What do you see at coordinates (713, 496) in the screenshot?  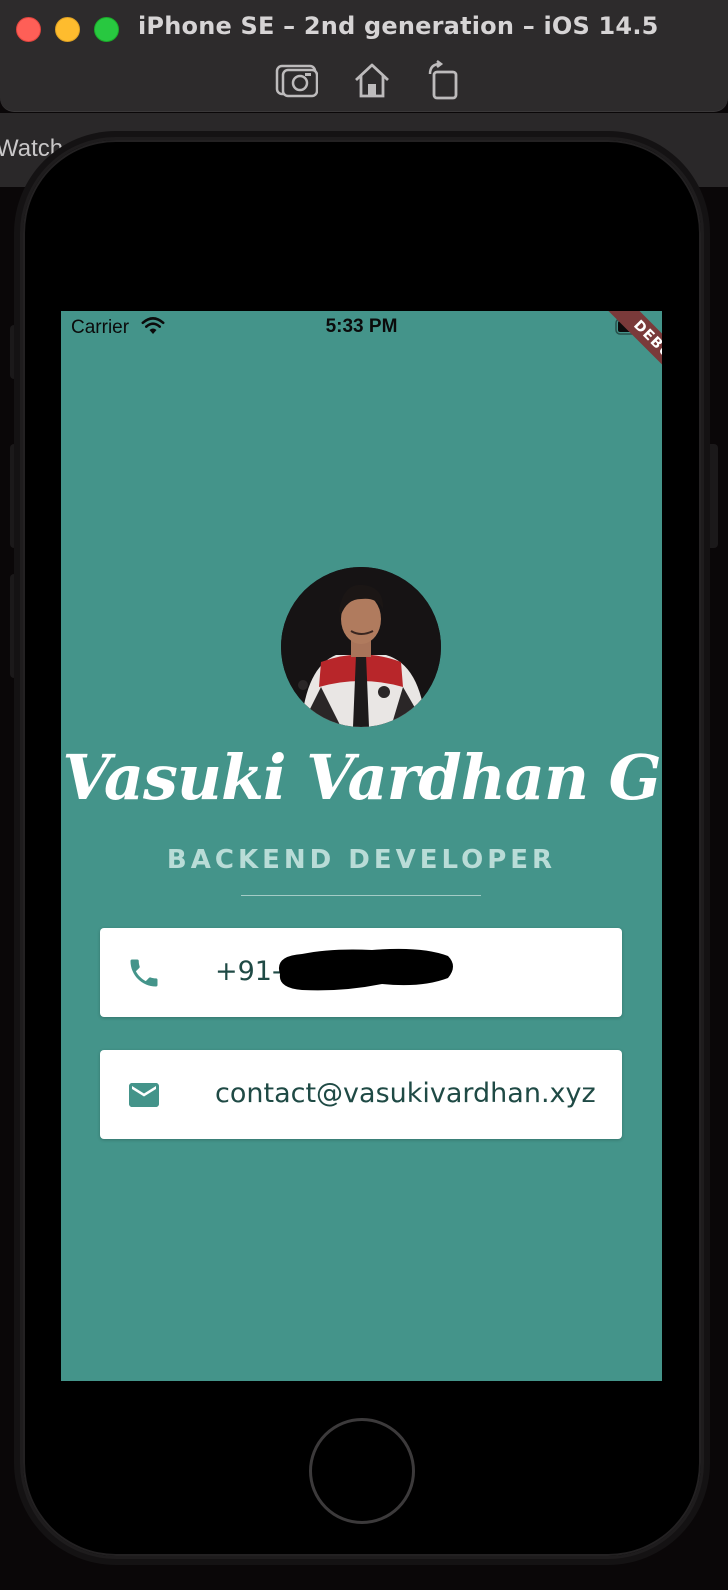 I see `power-button` at bounding box center [713, 496].